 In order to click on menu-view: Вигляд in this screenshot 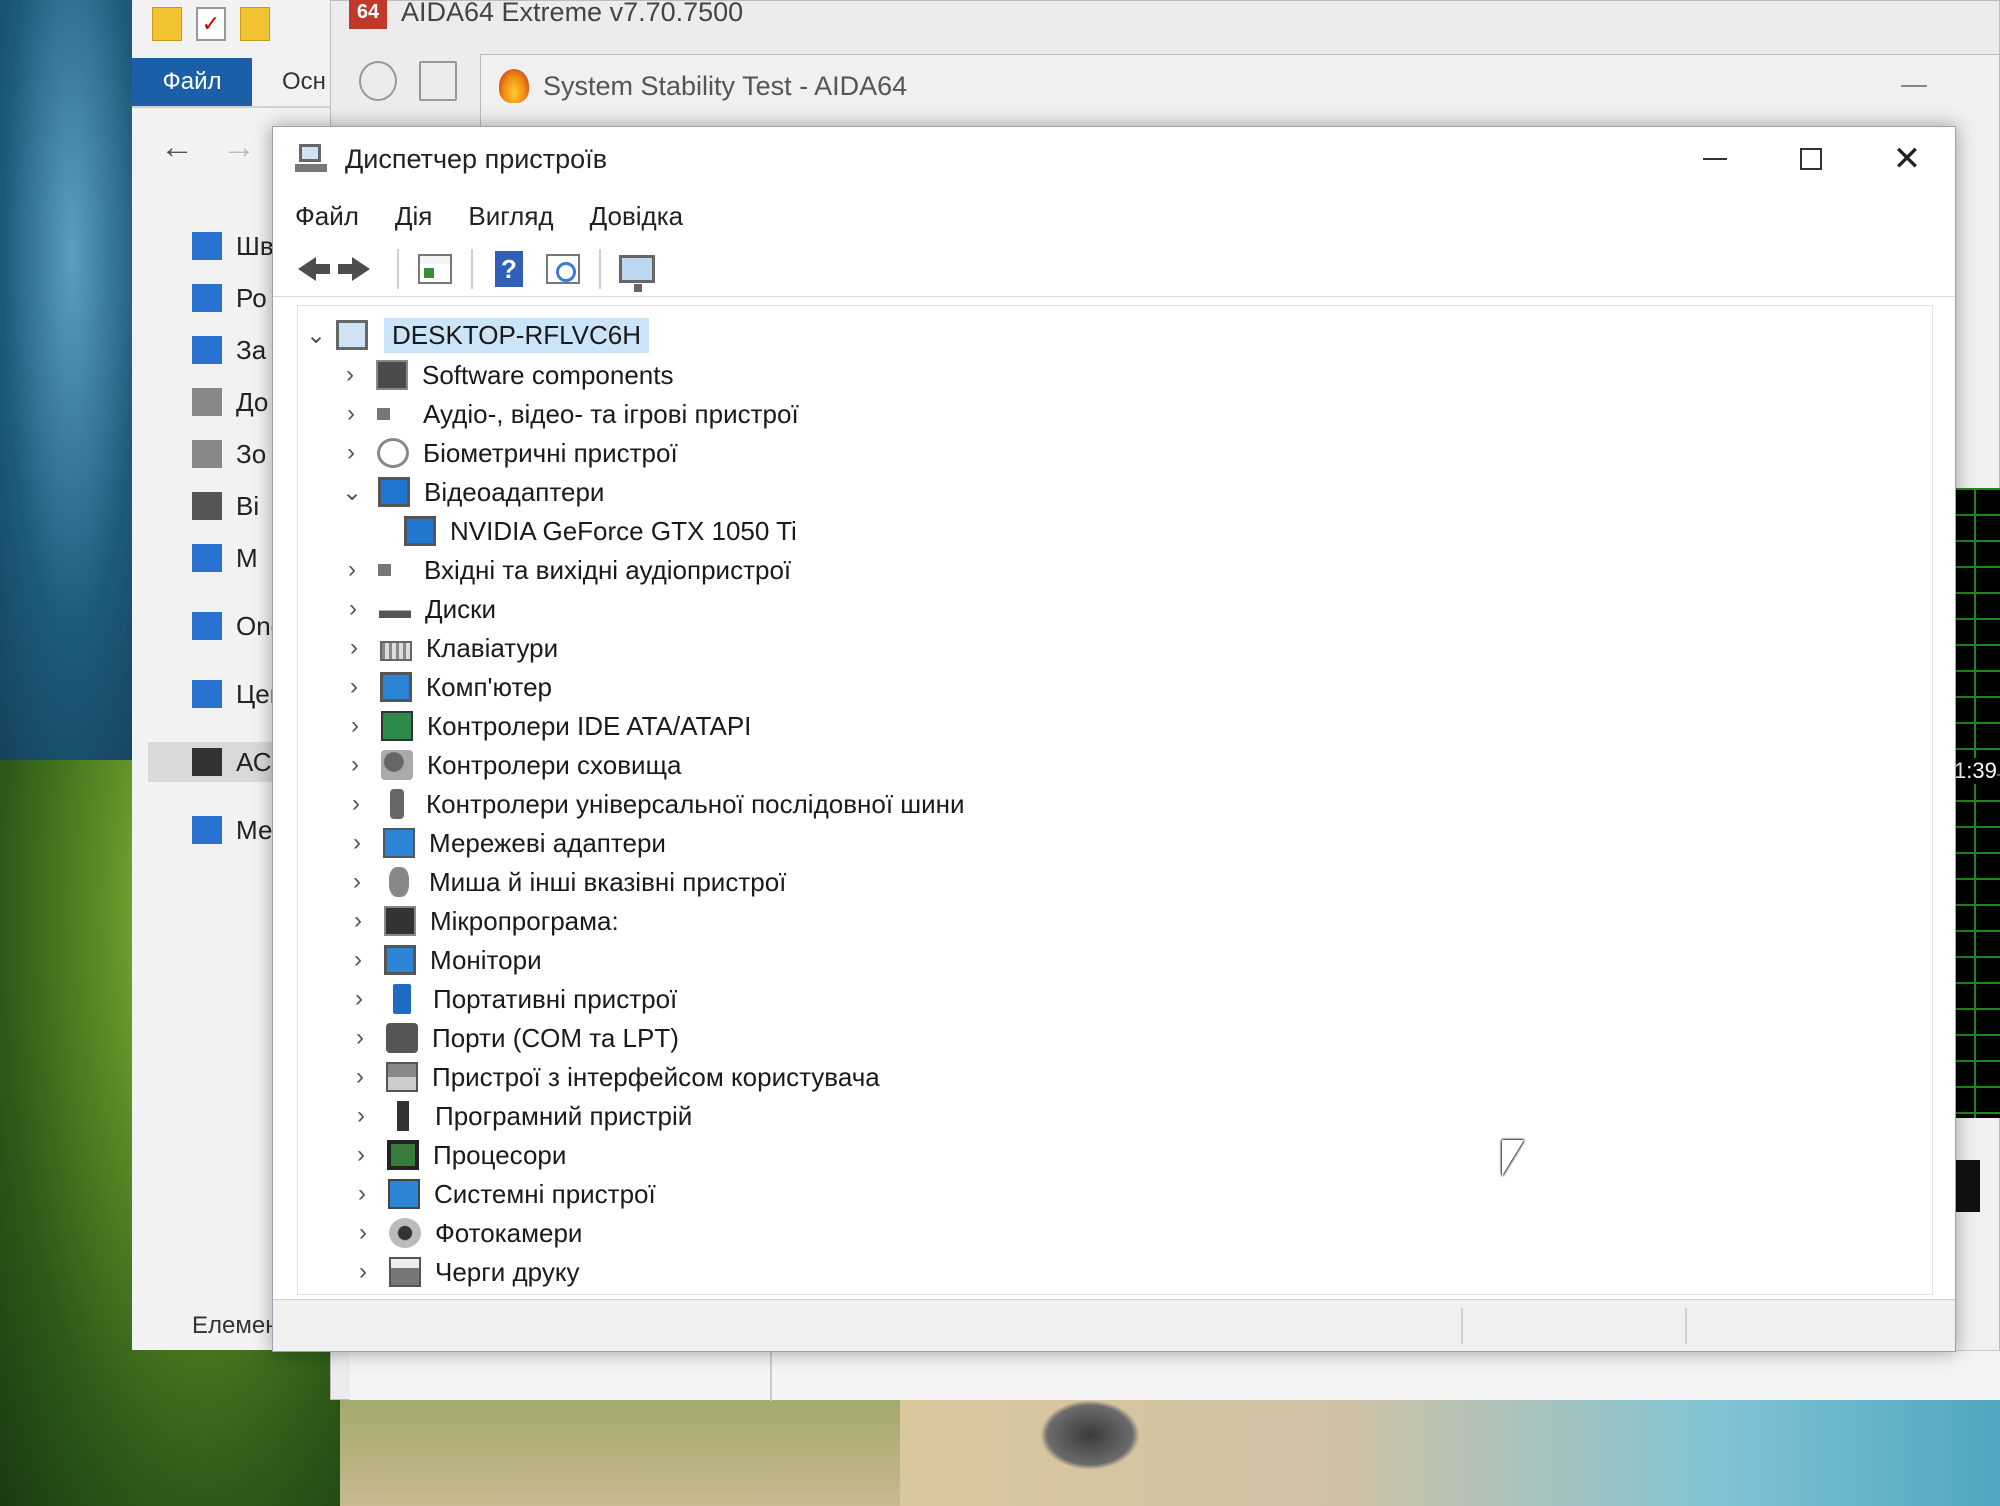, I will do `click(510, 216)`.